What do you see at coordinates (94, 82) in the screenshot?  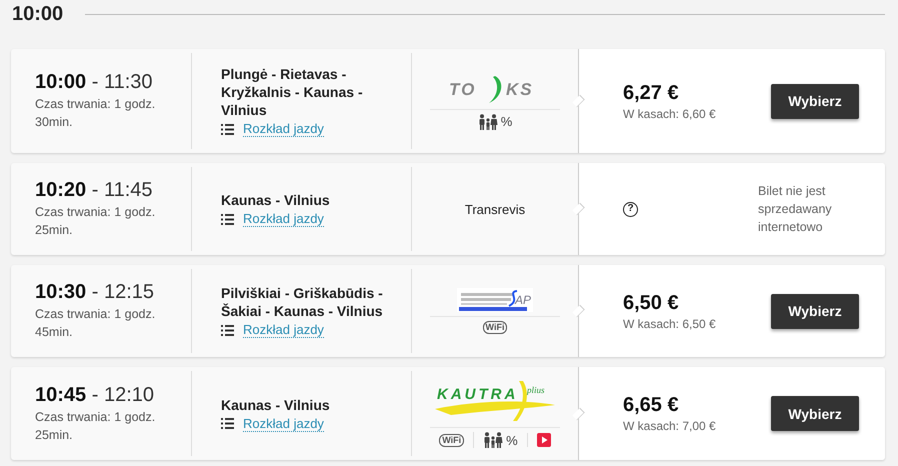 I see `departure-arrival-time: 10:00 - 11:30` at bounding box center [94, 82].